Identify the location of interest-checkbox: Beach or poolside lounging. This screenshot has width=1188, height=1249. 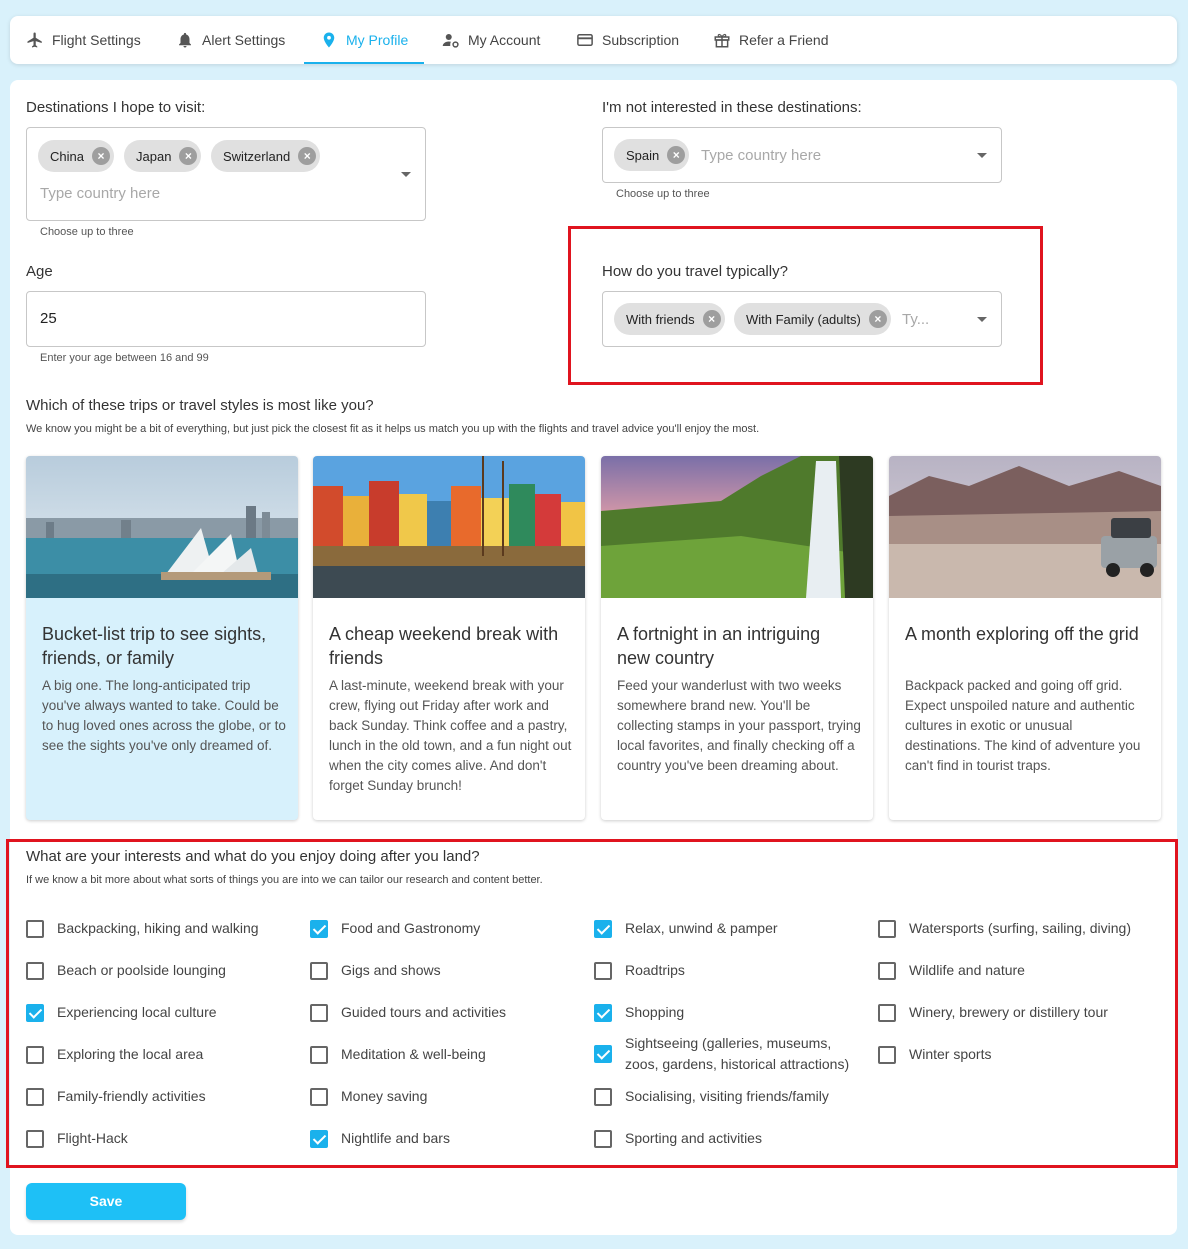
(126, 970).